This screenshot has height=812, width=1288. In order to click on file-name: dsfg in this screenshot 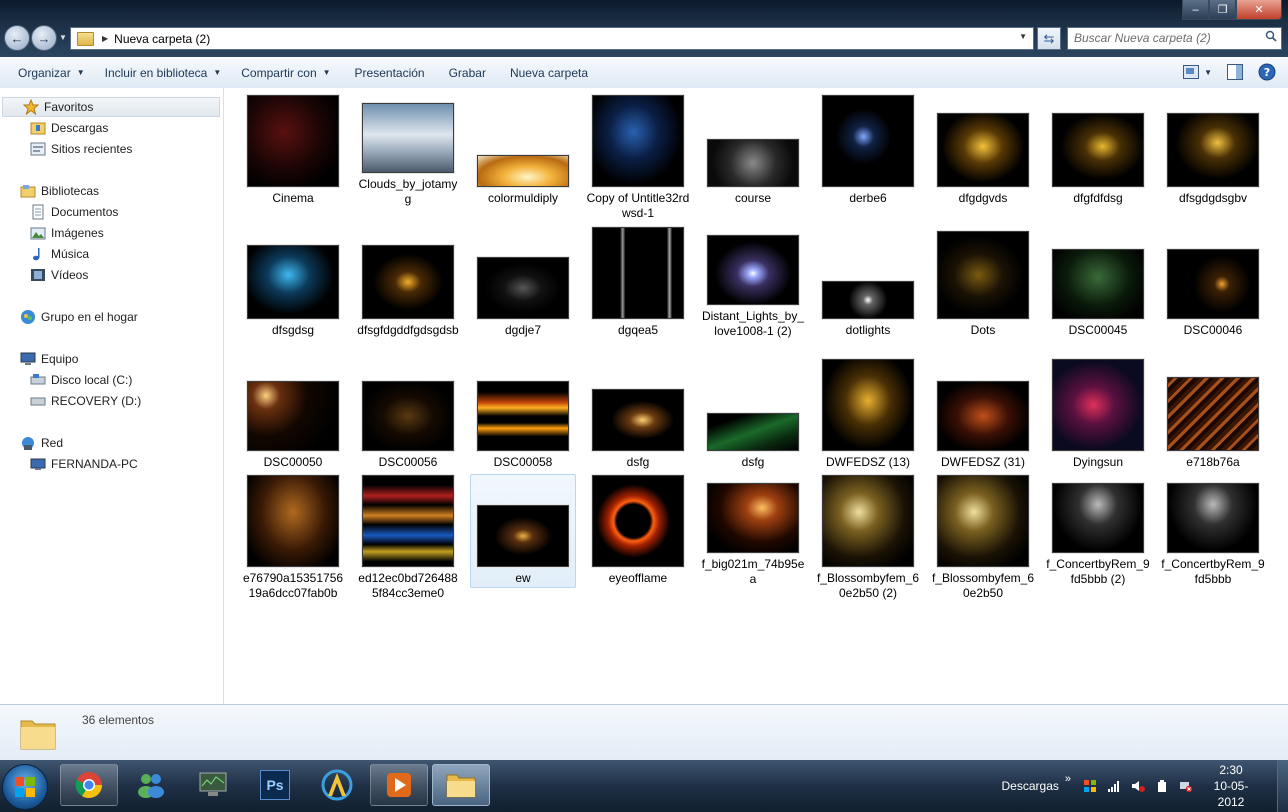, I will do `click(638, 462)`.